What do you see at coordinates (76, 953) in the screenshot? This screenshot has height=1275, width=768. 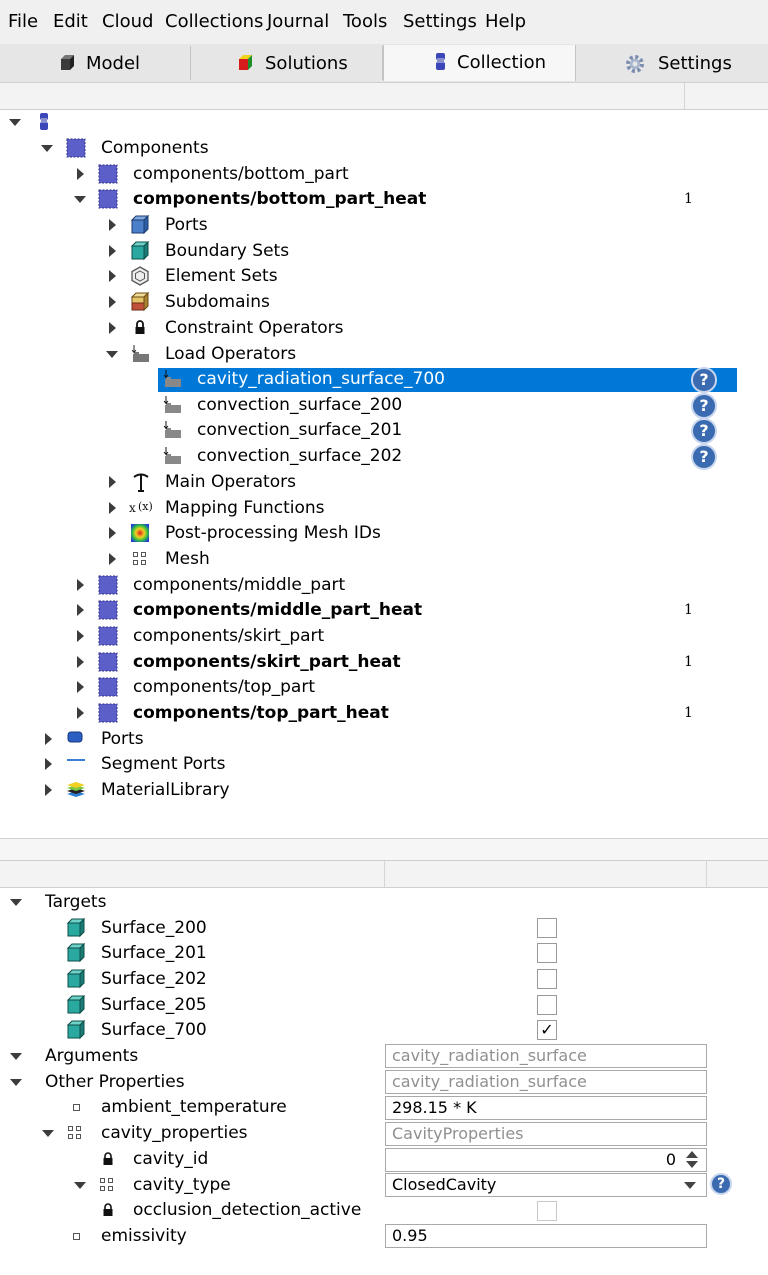 I see `surface-icon` at bounding box center [76, 953].